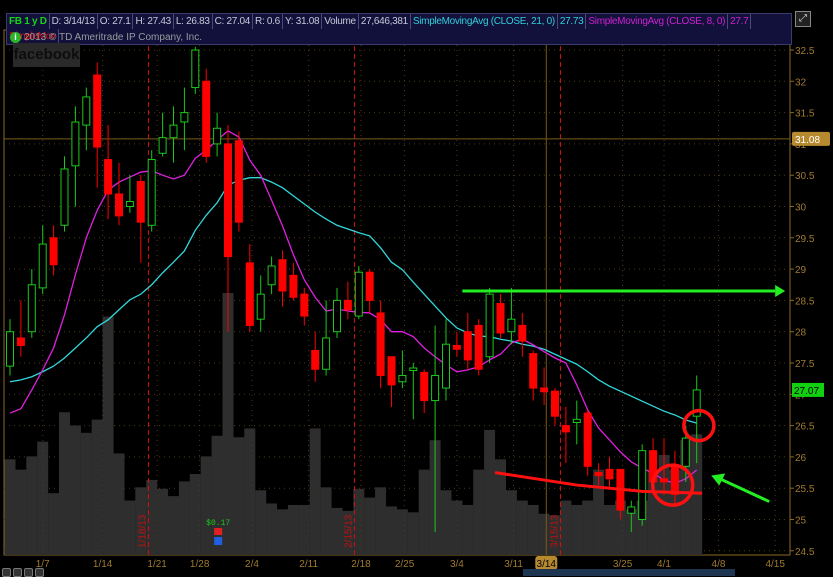  Describe the element at coordinates (803, 19) in the screenshot. I see `expand-icon: ⤢` at that location.